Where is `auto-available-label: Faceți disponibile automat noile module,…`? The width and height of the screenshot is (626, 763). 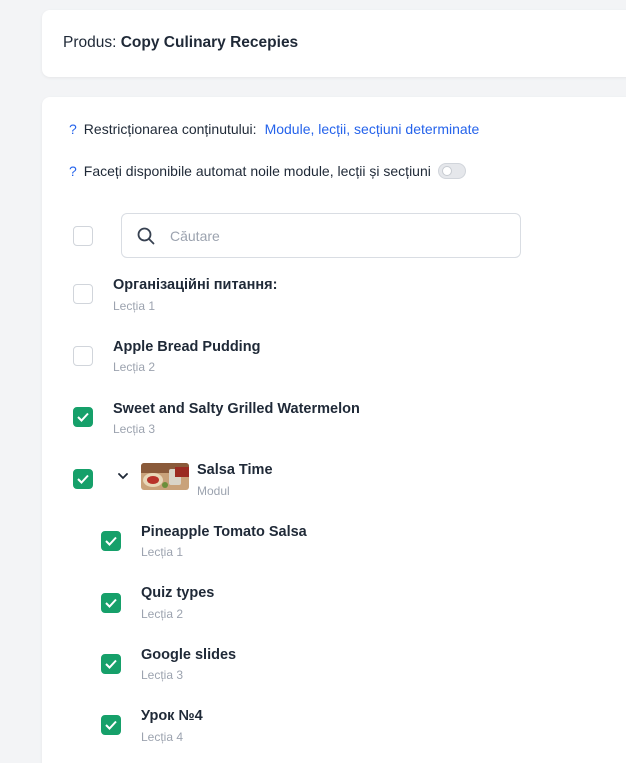
auto-available-label: Faceți disponibile automat noile module,… is located at coordinates (257, 171).